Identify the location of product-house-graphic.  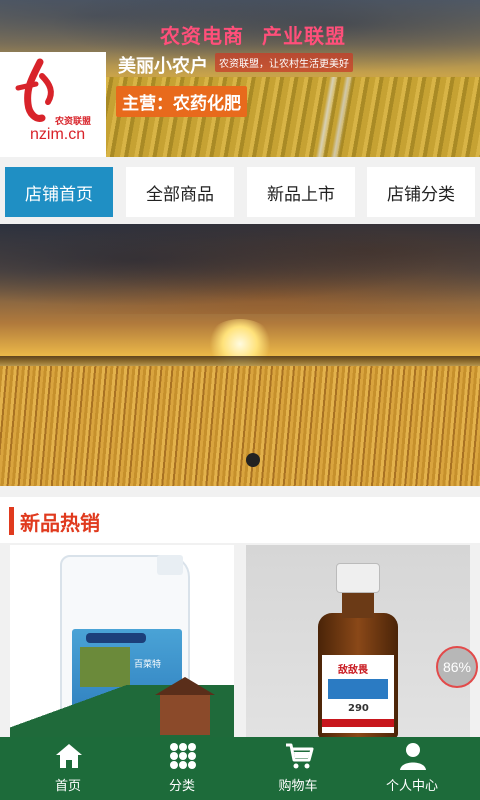
(185, 706).